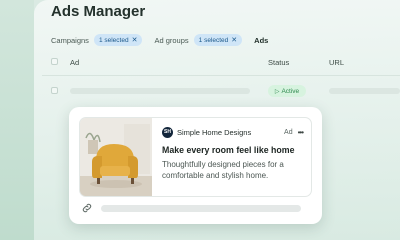  I want to click on page-title: Ads Manager, so click(98, 11).